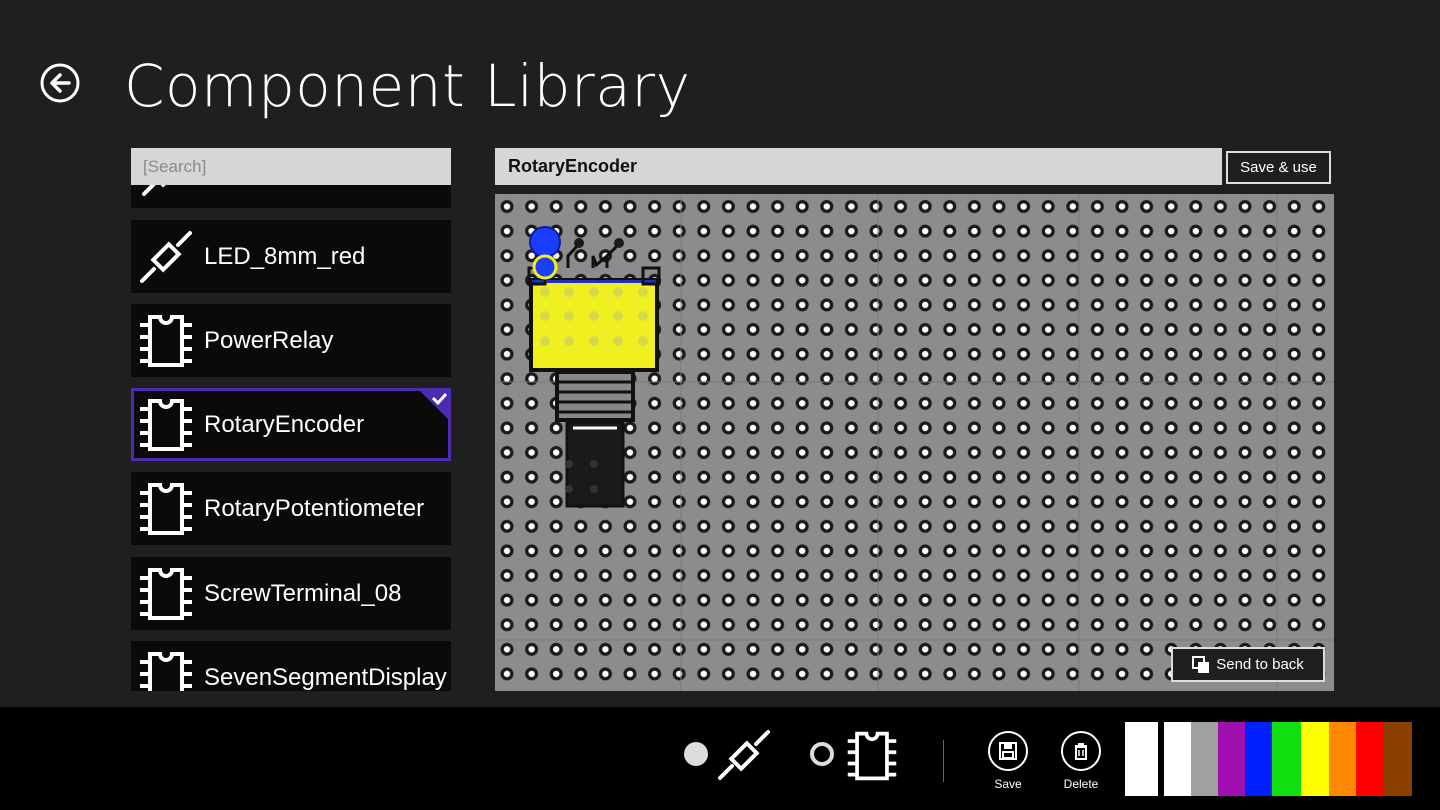 Image resolution: width=1440 pixels, height=810 pixels. What do you see at coordinates (1008, 784) in the screenshot?
I see `save-label: Save` at bounding box center [1008, 784].